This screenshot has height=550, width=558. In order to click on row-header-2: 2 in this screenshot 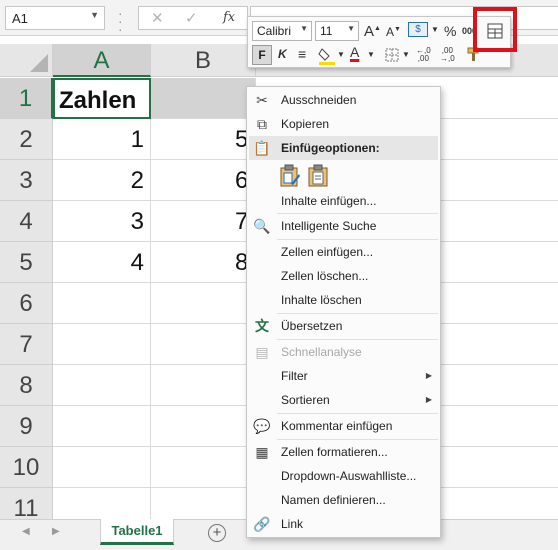, I will do `click(26, 139)`.